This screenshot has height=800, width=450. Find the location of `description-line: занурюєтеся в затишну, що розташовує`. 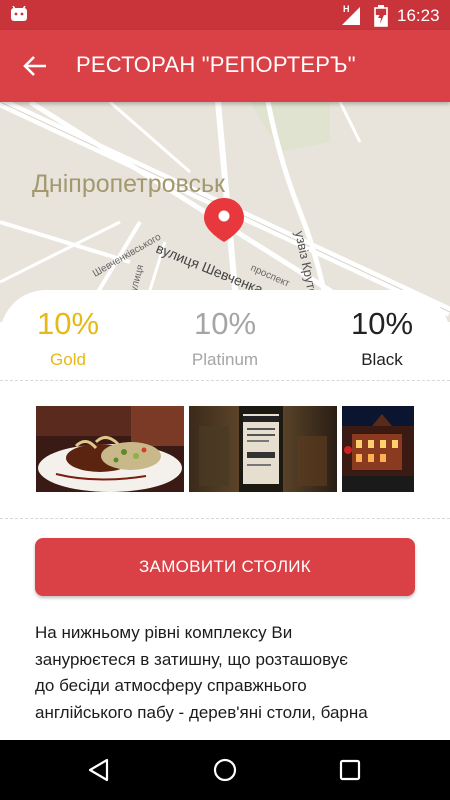

description-line: занурюєтеся в затишну, що розташовує is located at coordinates (191, 659).